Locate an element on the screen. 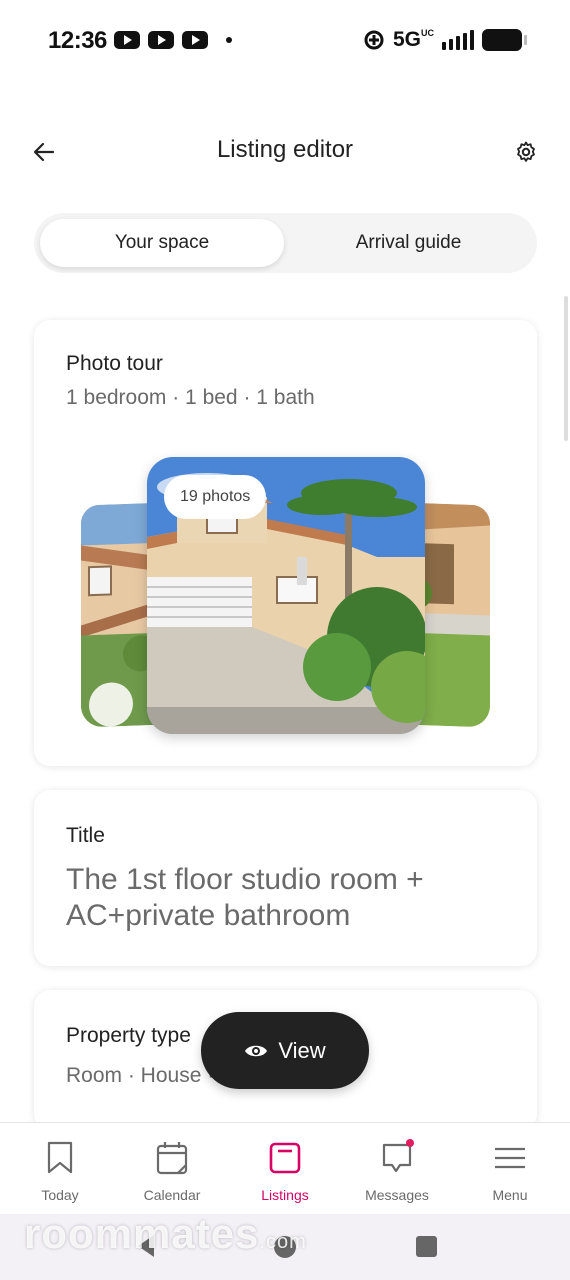 The width and height of the screenshot is (570, 1280). network-type: 5GUC is located at coordinates (413, 39).